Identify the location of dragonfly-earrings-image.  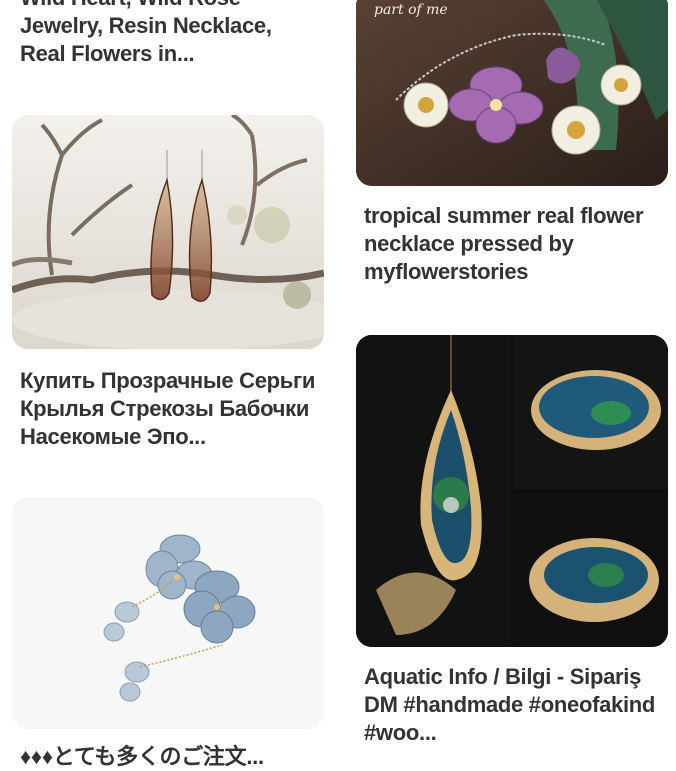
(168, 232).